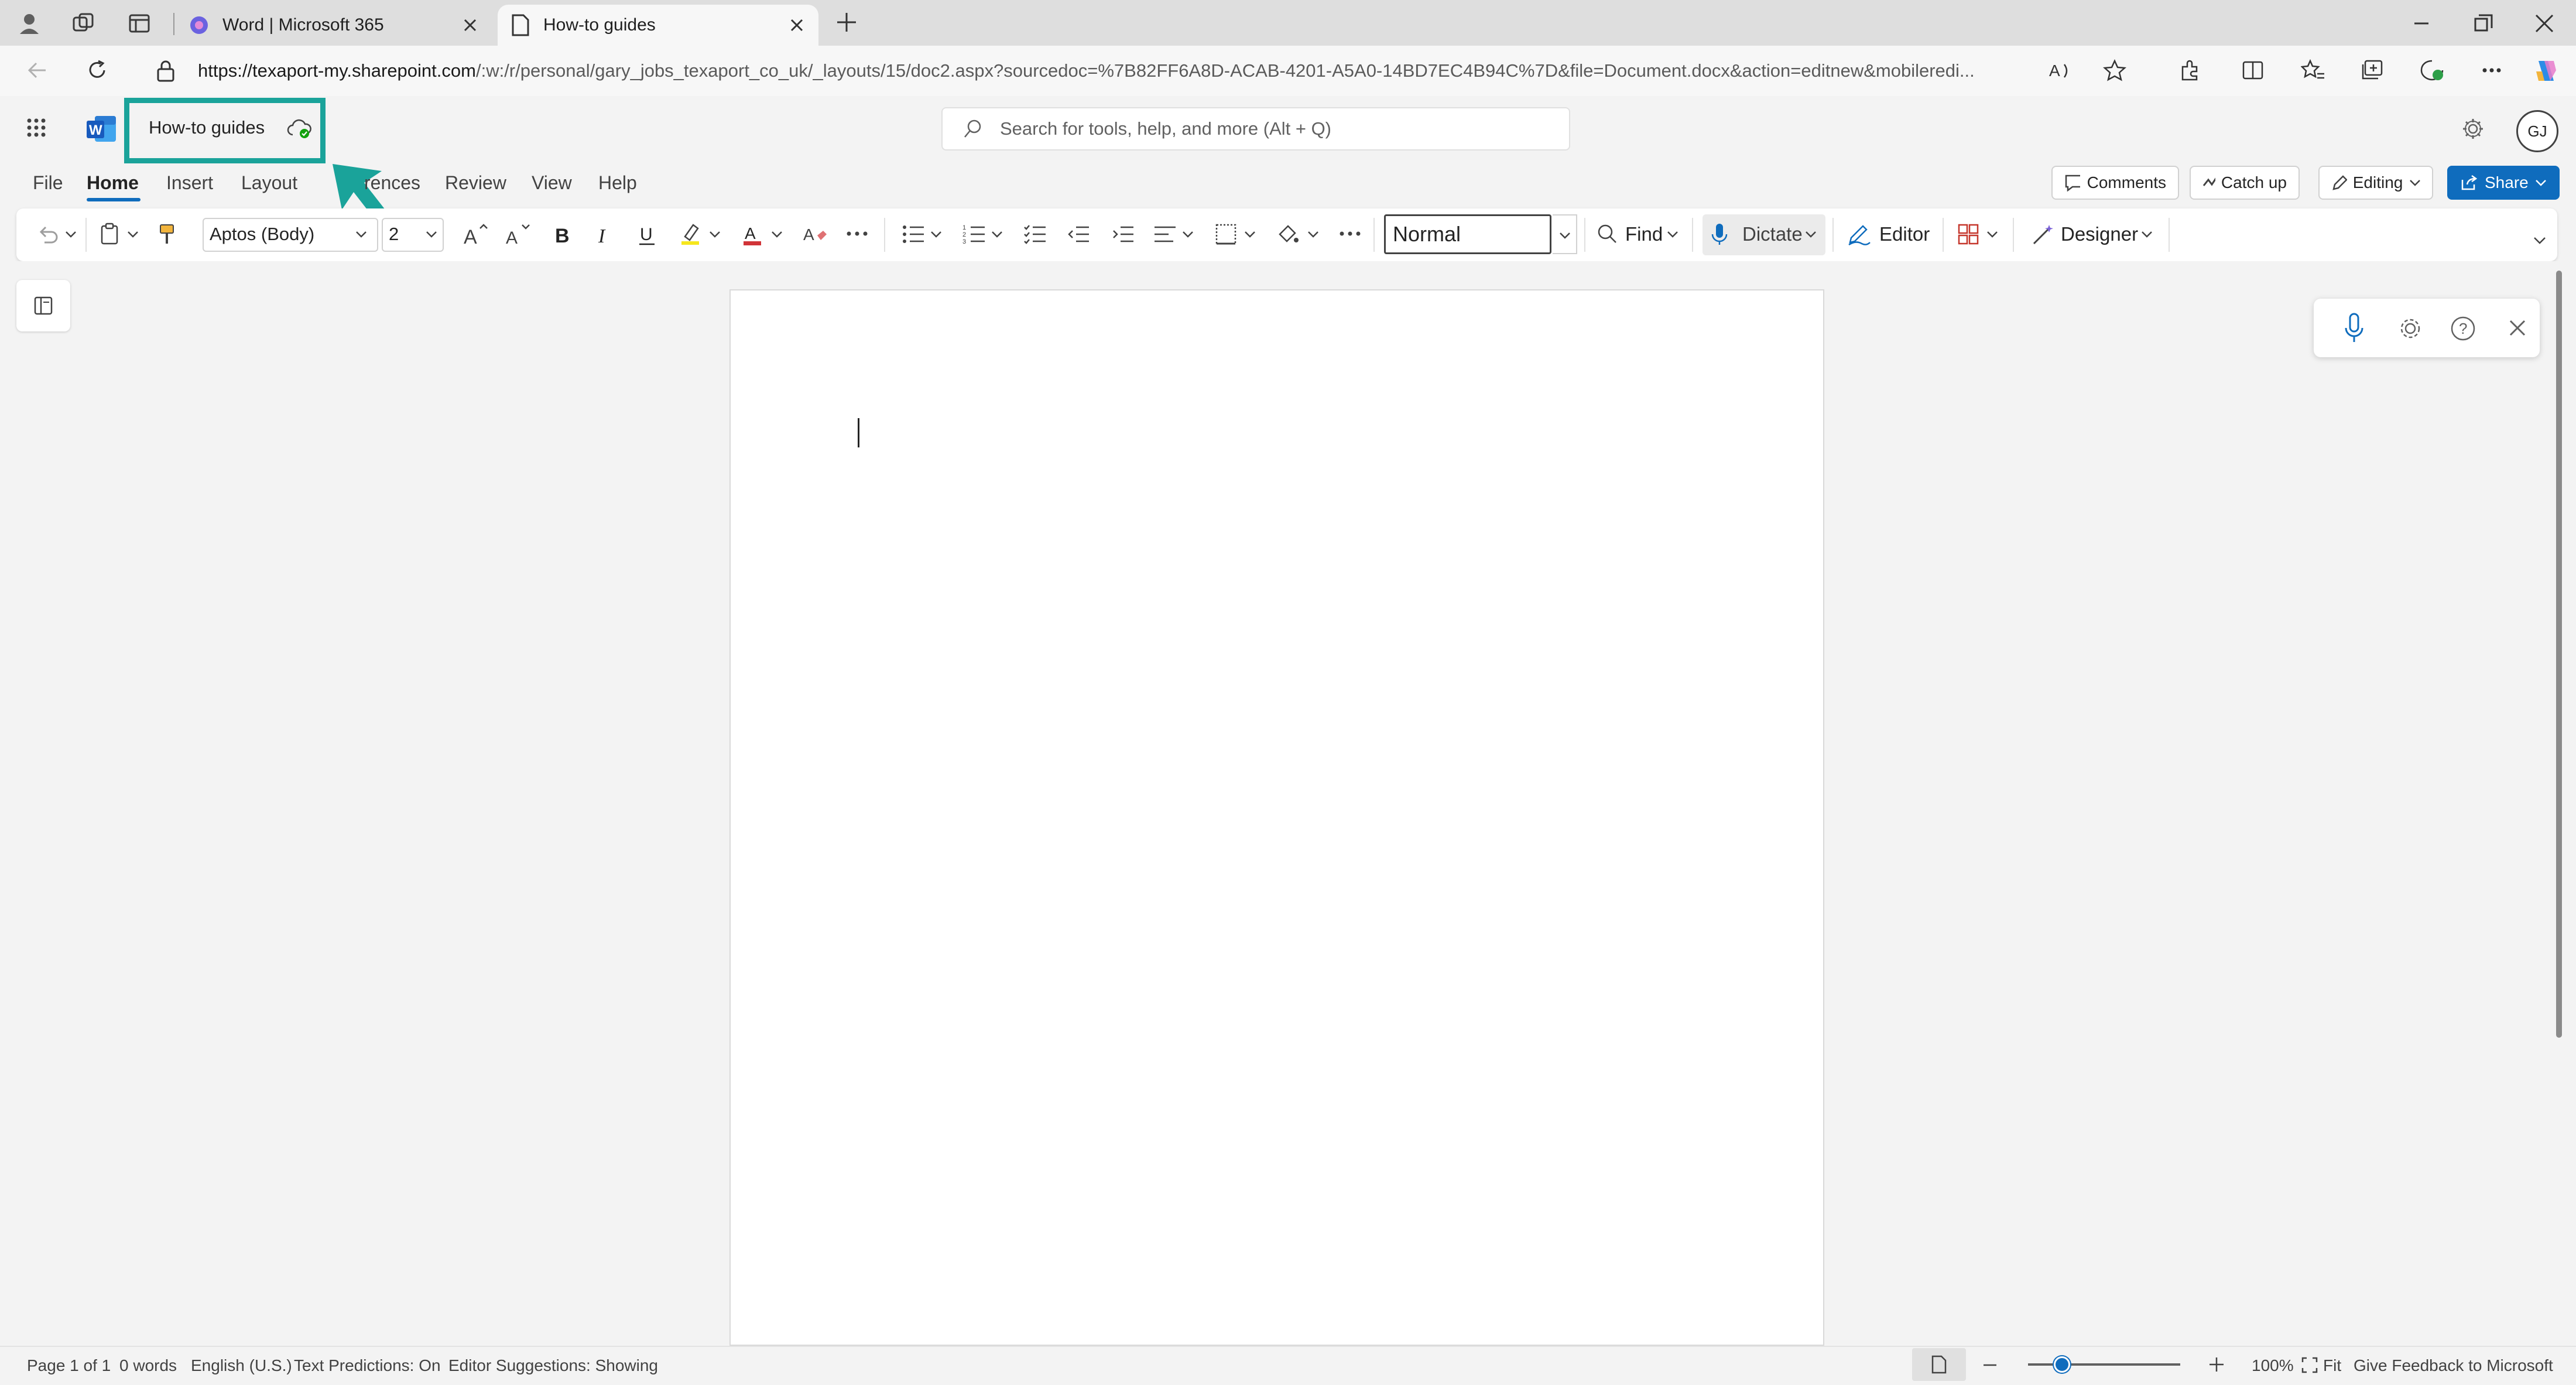  What do you see at coordinates (2372, 70) in the screenshot?
I see `collections-icon` at bounding box center [2372, 70].